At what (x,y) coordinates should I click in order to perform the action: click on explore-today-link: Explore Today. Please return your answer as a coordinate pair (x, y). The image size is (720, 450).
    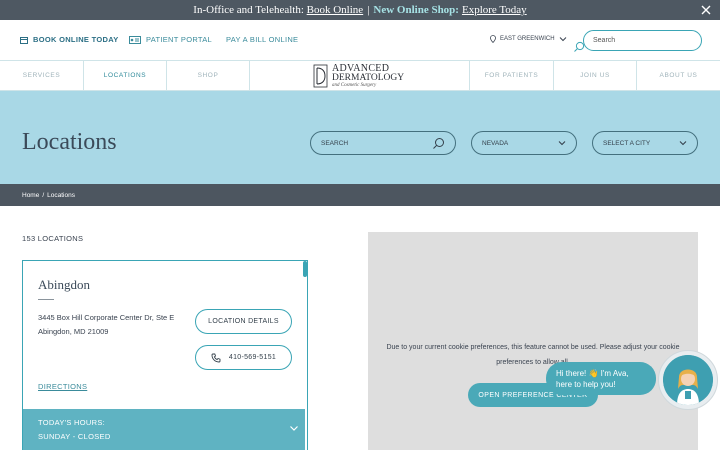
    Looking at the image, I should click on (494, 10).